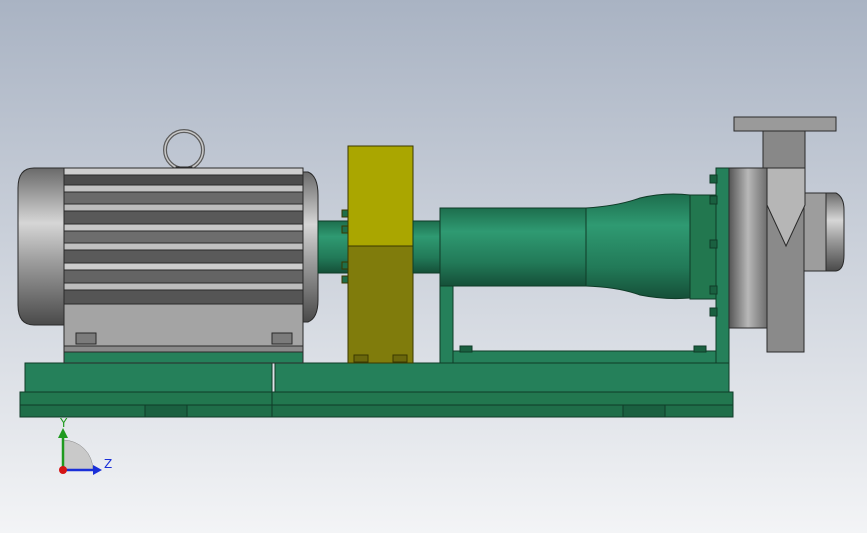 The width and height of the screenshot is (867, 533). Describe the element at coordinates (183, 325) in the screenshot. I see `motor-foot-block` at that location.